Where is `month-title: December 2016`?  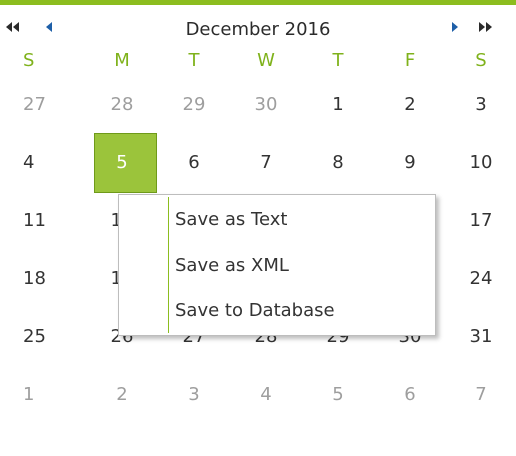
month-title: December 2016 is located at coordinates (258, 29).